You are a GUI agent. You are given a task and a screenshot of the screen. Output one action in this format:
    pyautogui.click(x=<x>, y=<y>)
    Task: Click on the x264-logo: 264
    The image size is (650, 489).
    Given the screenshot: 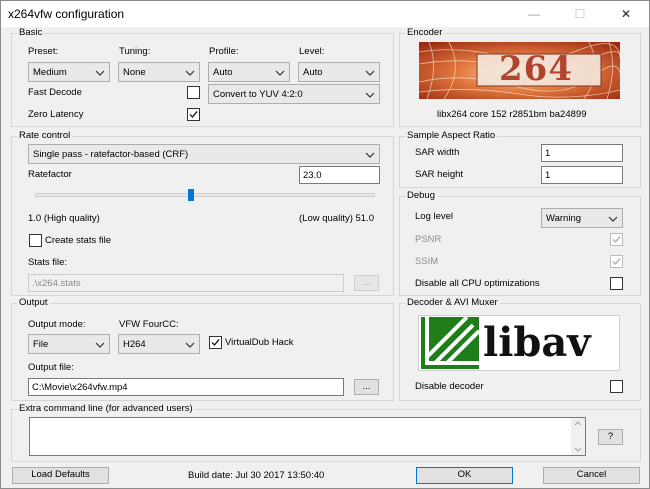 What is the action you would take?
    pyautogui.click(x=519, y=70)
    